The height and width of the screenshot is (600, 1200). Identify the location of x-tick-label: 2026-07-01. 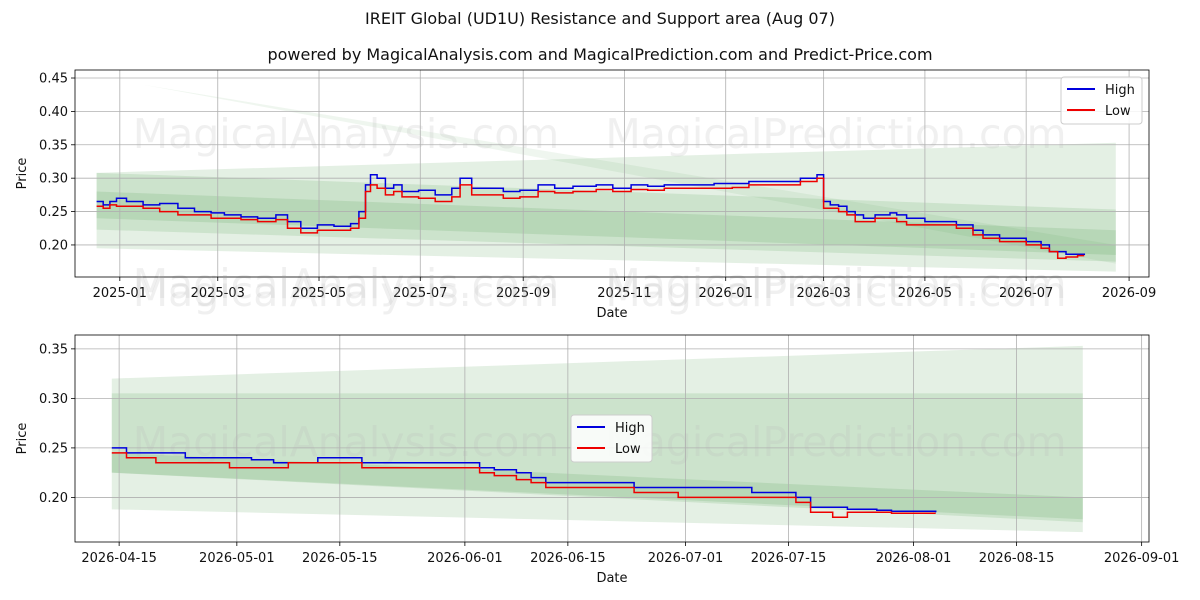
(686, 558).